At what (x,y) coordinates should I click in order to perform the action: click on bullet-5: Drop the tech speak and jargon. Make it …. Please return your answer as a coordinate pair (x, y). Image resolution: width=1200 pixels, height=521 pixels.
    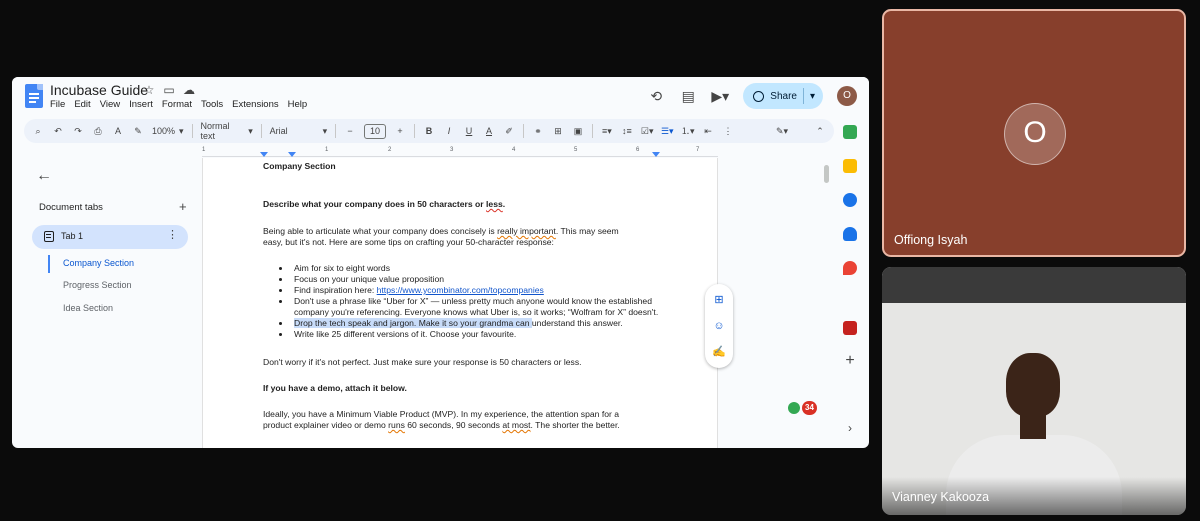
    Looking at the image, I should click on (458, 323).